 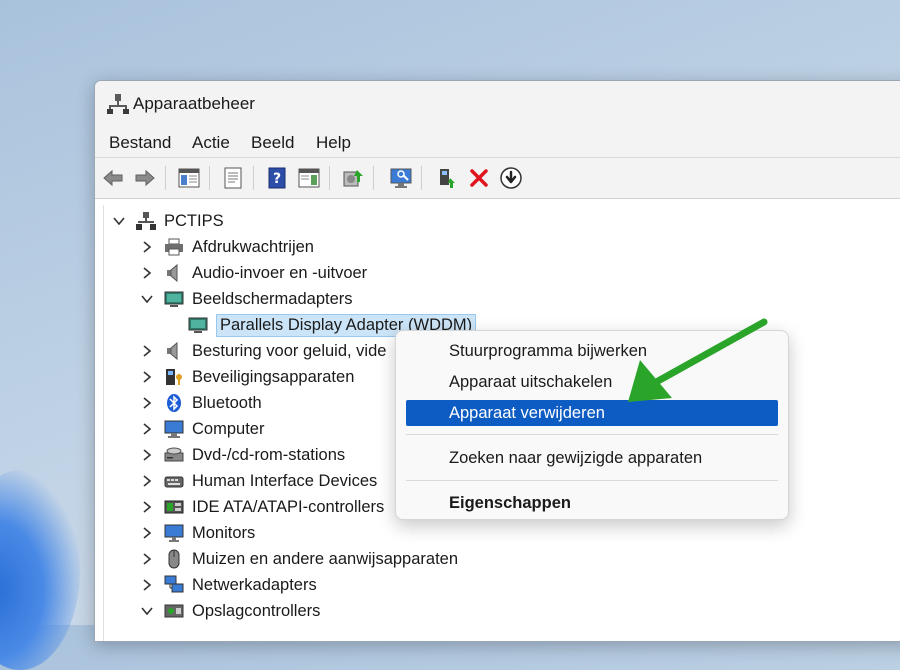 I want to click on tree-item-label: Bluetooth, so click(x=227, y=402).